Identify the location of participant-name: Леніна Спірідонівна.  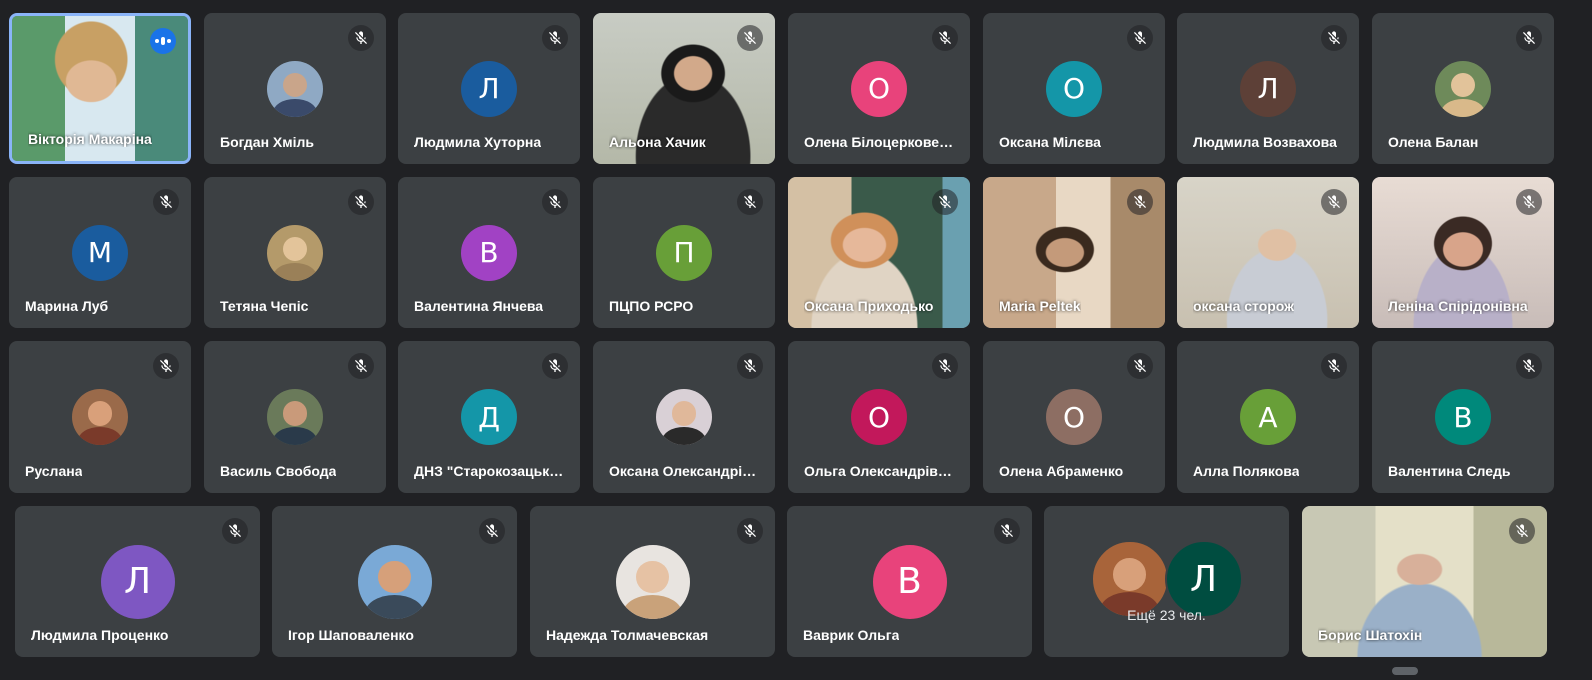
(1458, 306).